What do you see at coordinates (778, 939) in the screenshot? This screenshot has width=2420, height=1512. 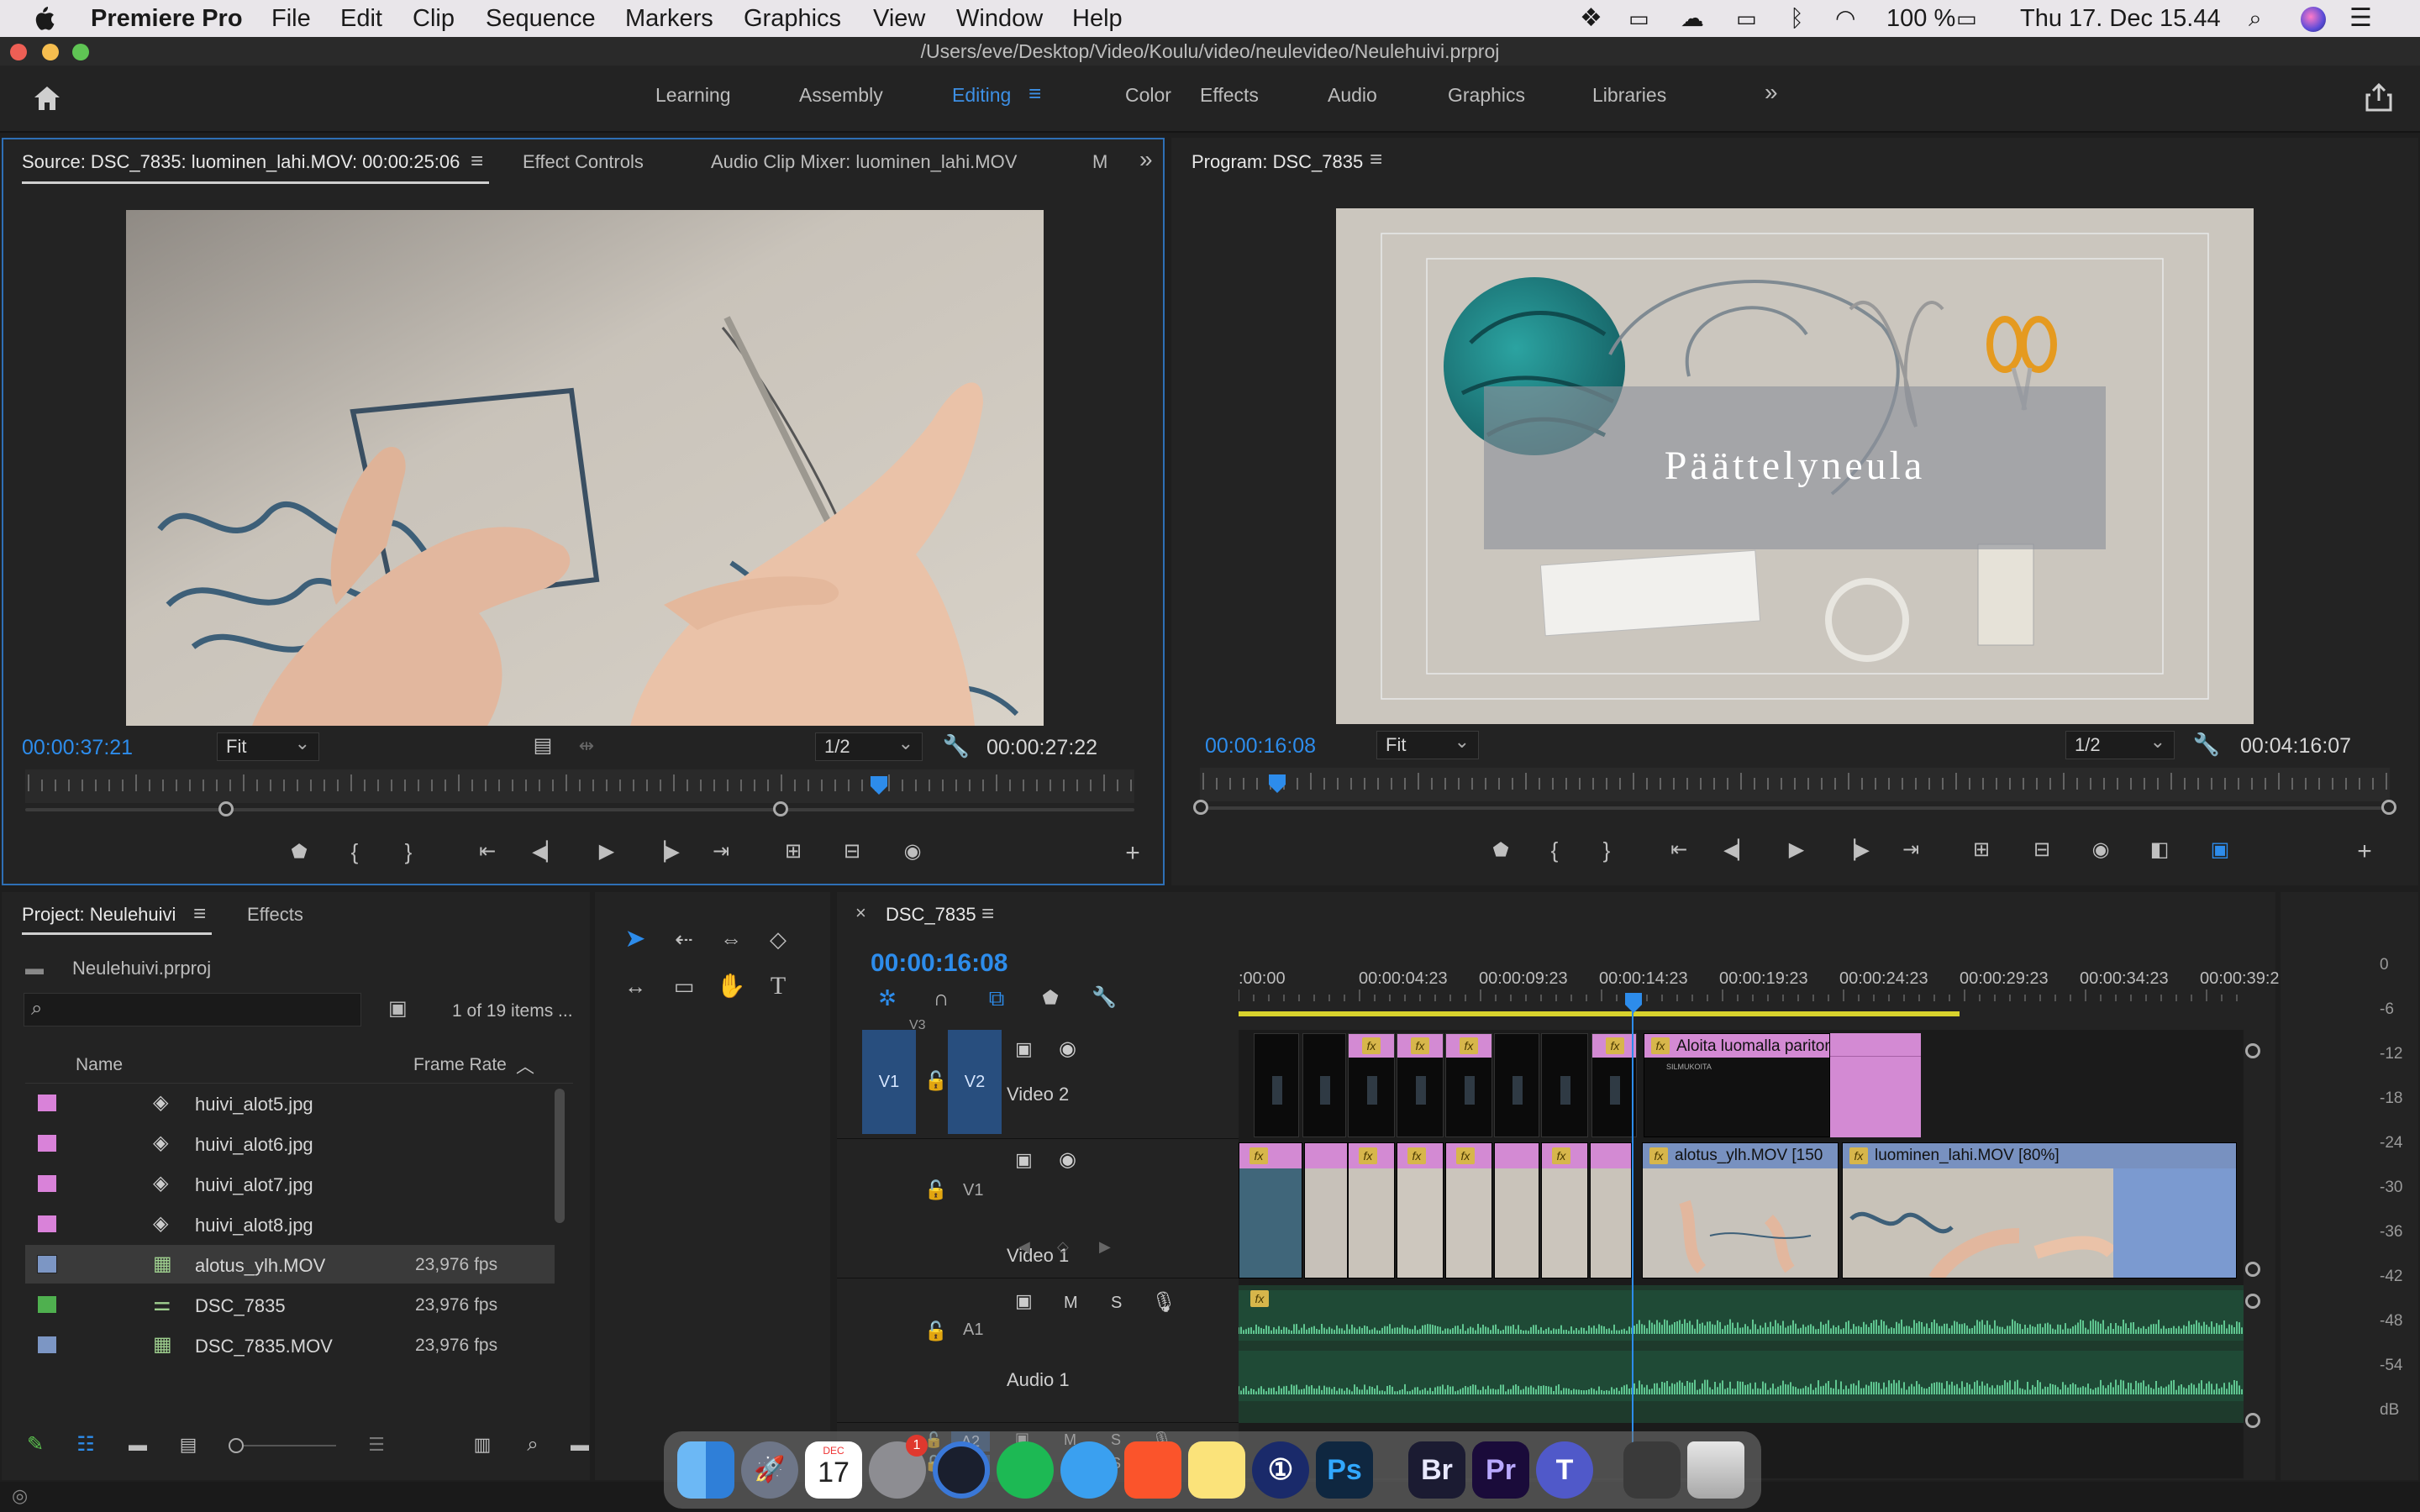 I see `razor-tool-icon: ◇` at bounding box center [778, 939].